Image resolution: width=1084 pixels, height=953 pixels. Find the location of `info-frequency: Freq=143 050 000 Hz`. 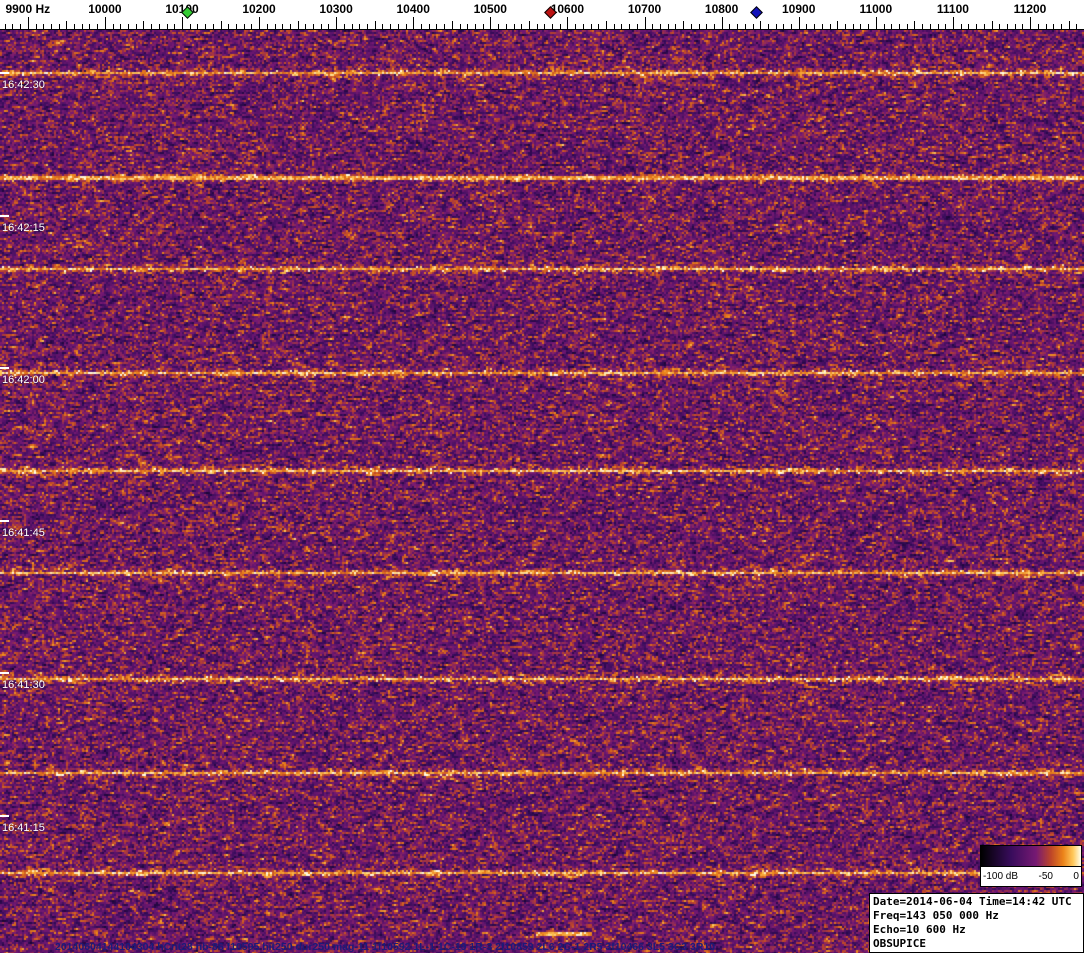

info-frequency: Freq=143 050 000 Hz is located at coordinates (936, 915).